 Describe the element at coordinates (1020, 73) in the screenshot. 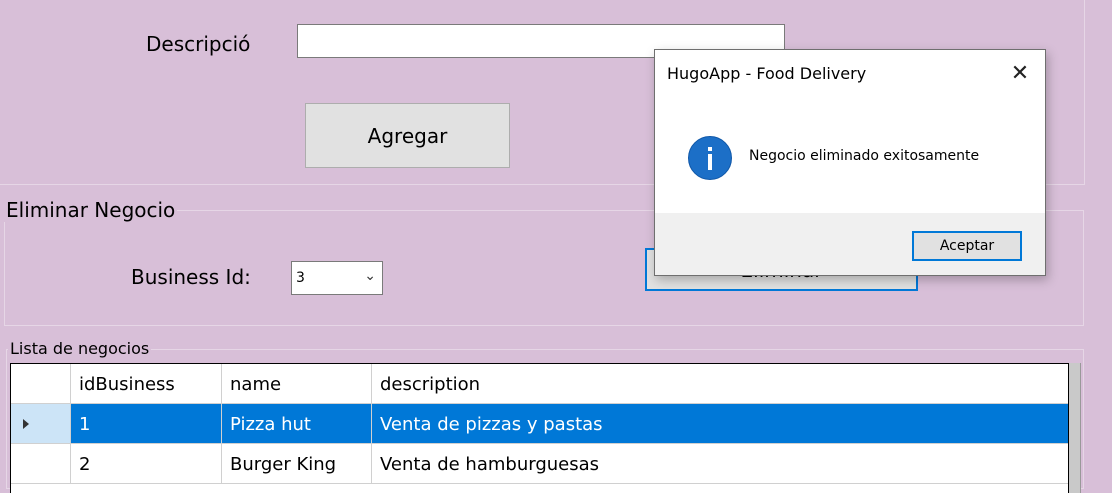

I see `close-icon: ✕` at that location.